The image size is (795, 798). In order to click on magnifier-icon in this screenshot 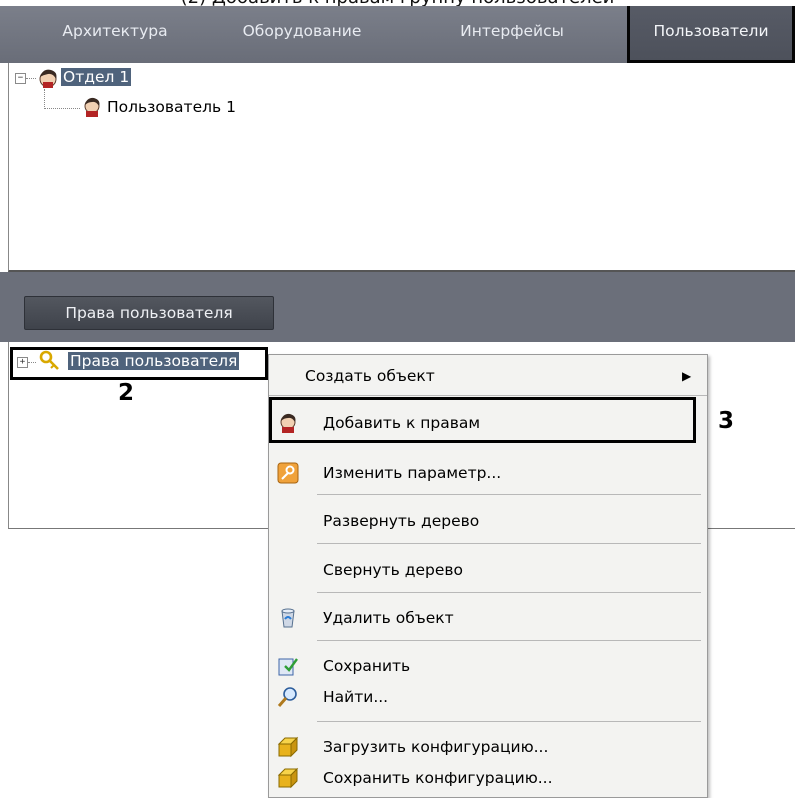, I will do `click(288, 697)`.